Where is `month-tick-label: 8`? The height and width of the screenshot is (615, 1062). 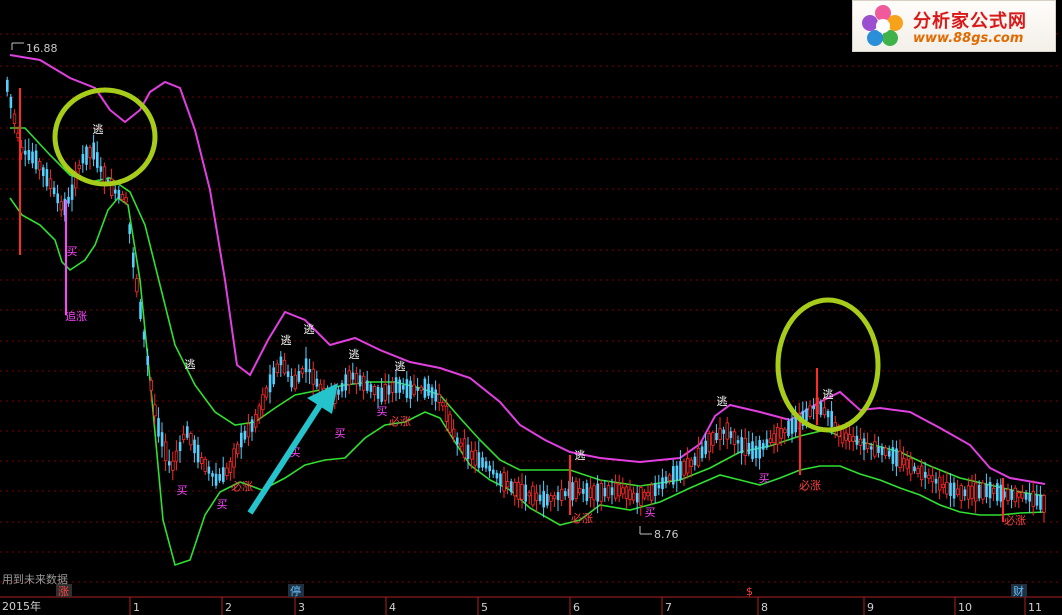 month-tick-label: 8 is located at coordinates (764, 607).